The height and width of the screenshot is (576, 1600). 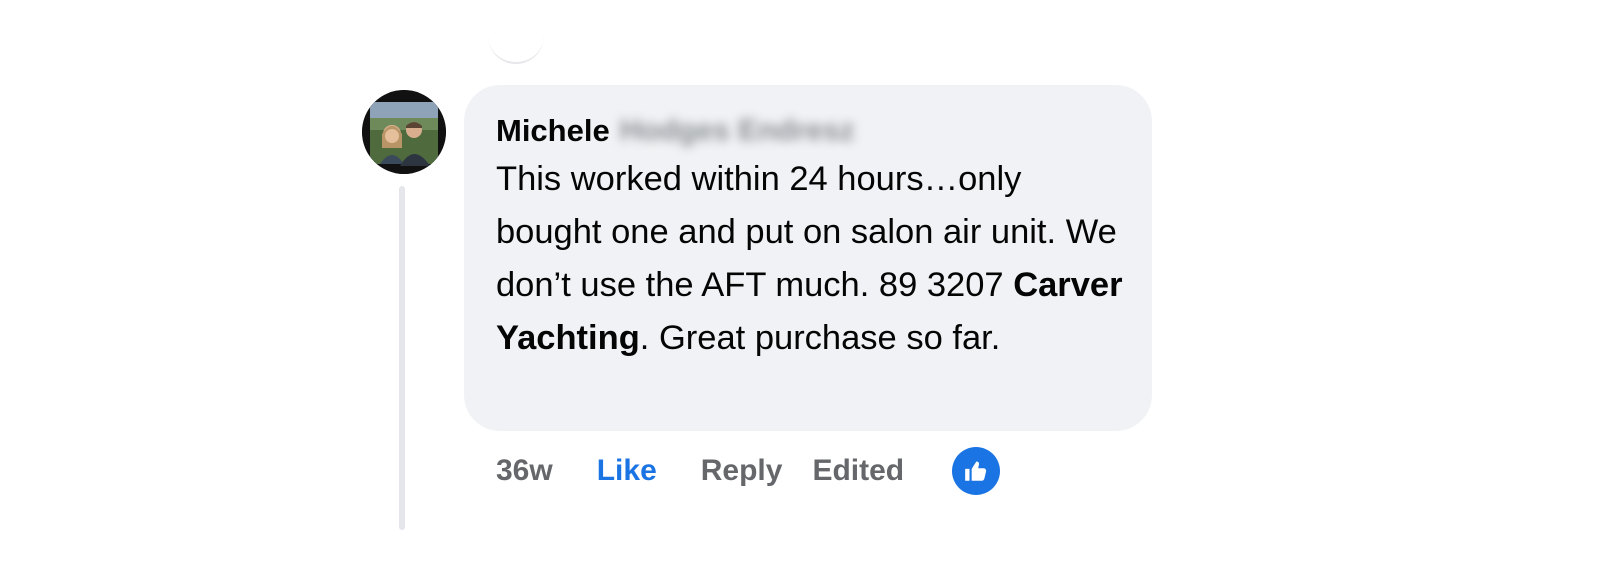 I want to click on thumbs-up-icon, so click(x=976, y=471).